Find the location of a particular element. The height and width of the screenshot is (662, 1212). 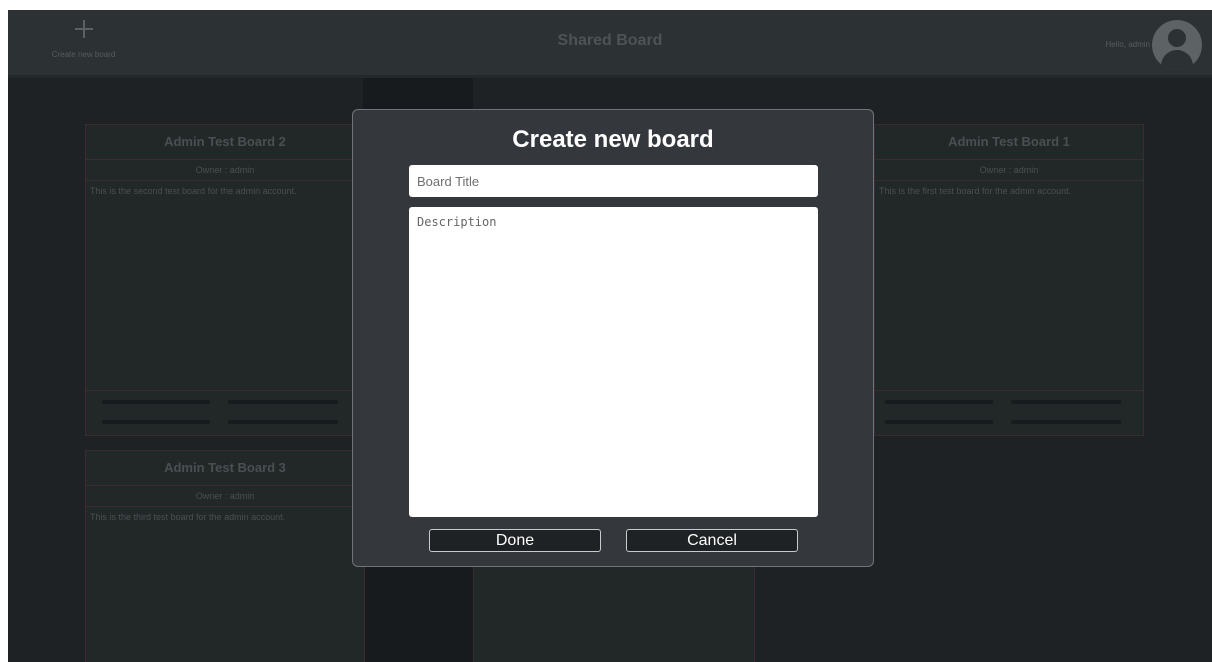

board-title: Admin Test Board 2 is located at coordinates (225, 142).